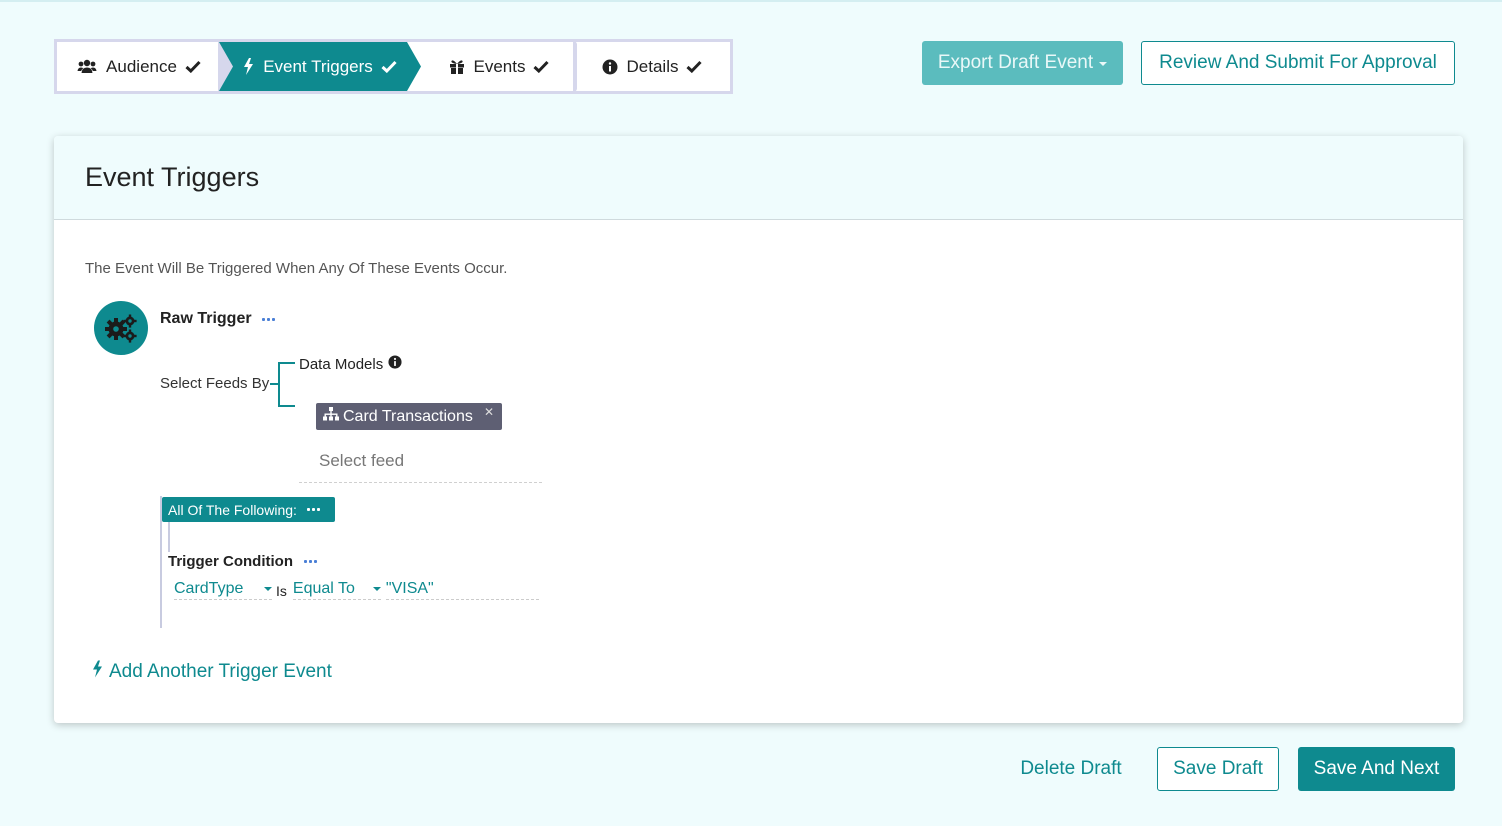 This screenshot has width=1502, height=826. What do you see at coordinates (141, 66) in the screenshot?
I see `step-label: Audience` at bounding box center [141, 66].